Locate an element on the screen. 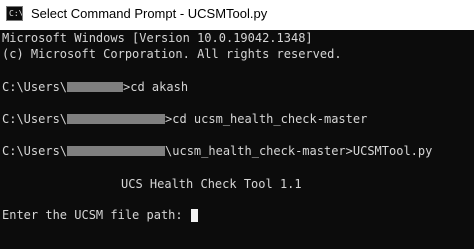 The image size is (474, 249). title-bar: C:\ Select Command Prompt - UCSMTool.py is located at coordinates (237, 15).